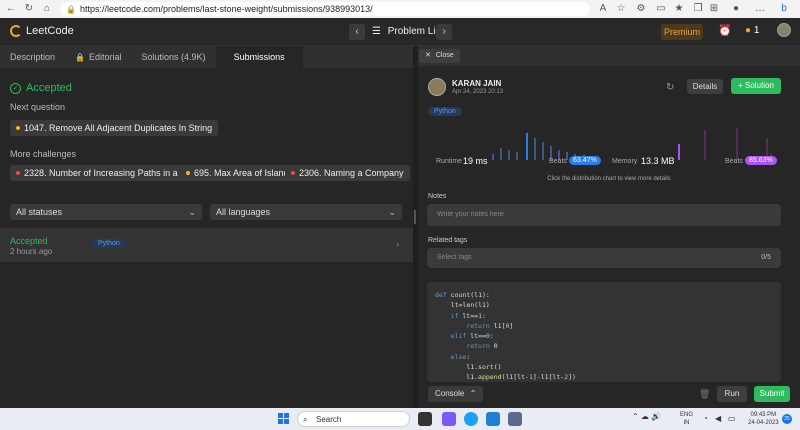  What do you see at coordinates (772, 394) in the screenshot?
I see `submit-button: Submit` at bounding box center [772, 394].